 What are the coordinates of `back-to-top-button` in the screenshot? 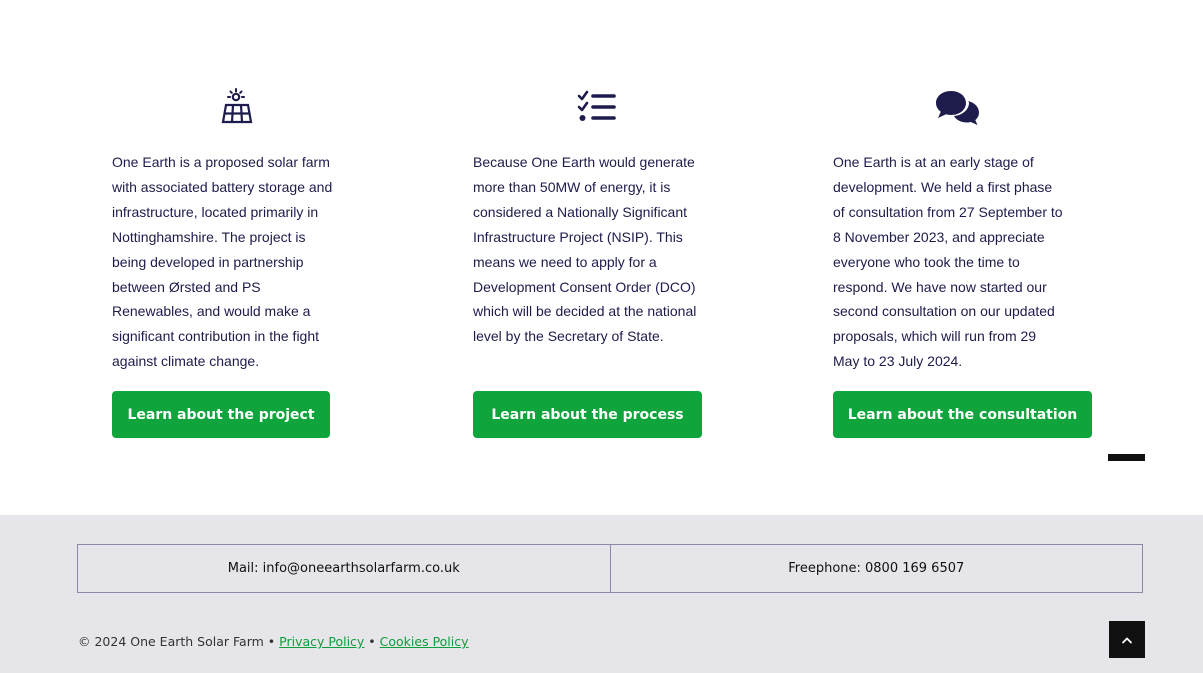 It's located at (1127, 639).